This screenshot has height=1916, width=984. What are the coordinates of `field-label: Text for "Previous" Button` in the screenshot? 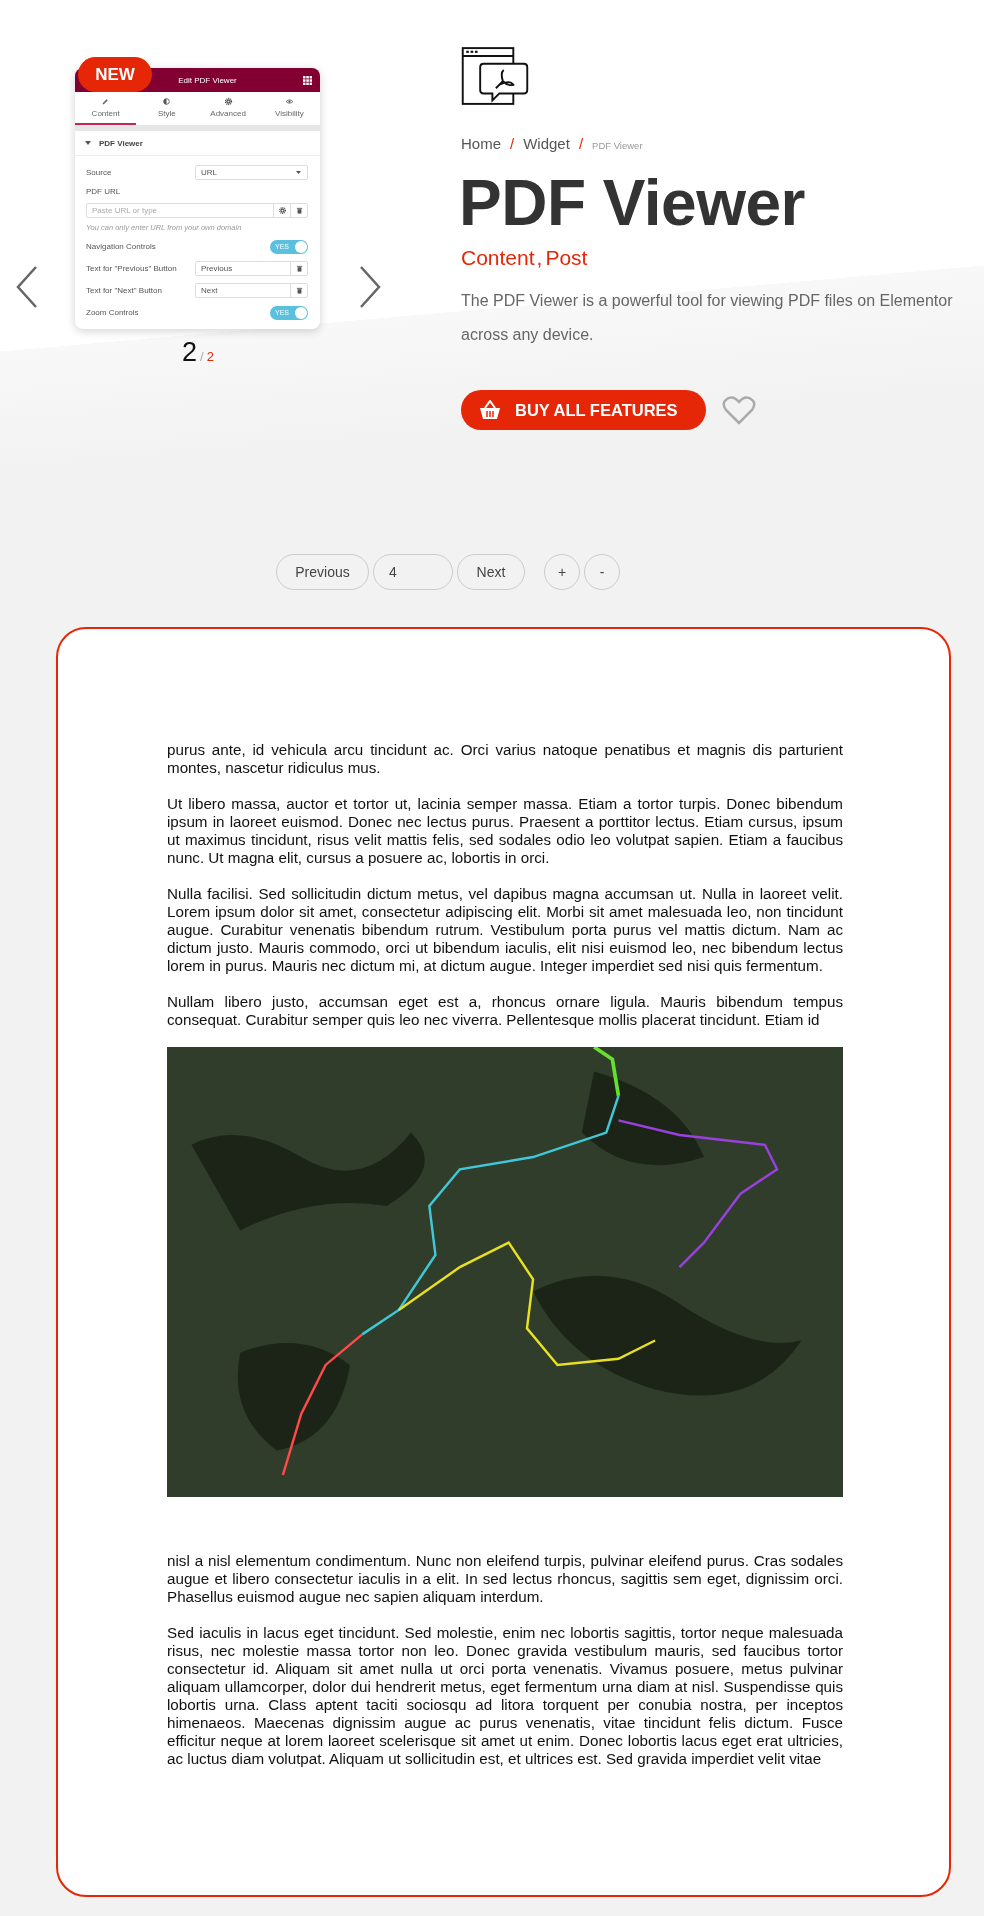 It's located at (131, 268).